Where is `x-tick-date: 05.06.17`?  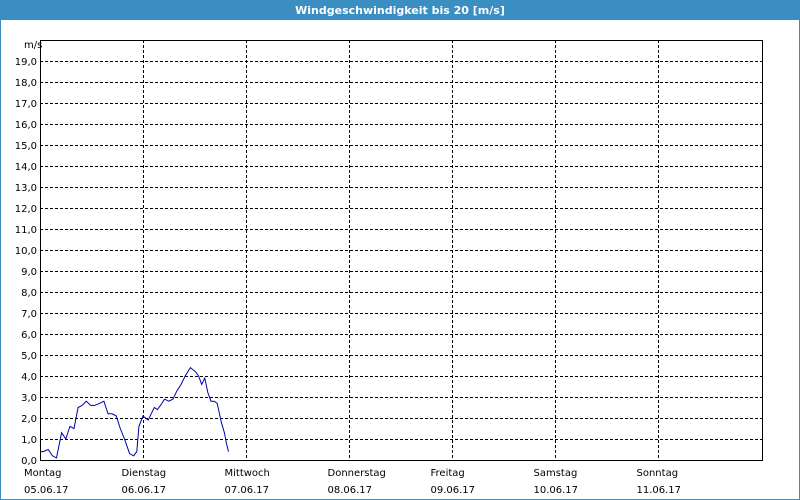 x-tick-date: 05.06.17 is located at coordinates (46, 490).